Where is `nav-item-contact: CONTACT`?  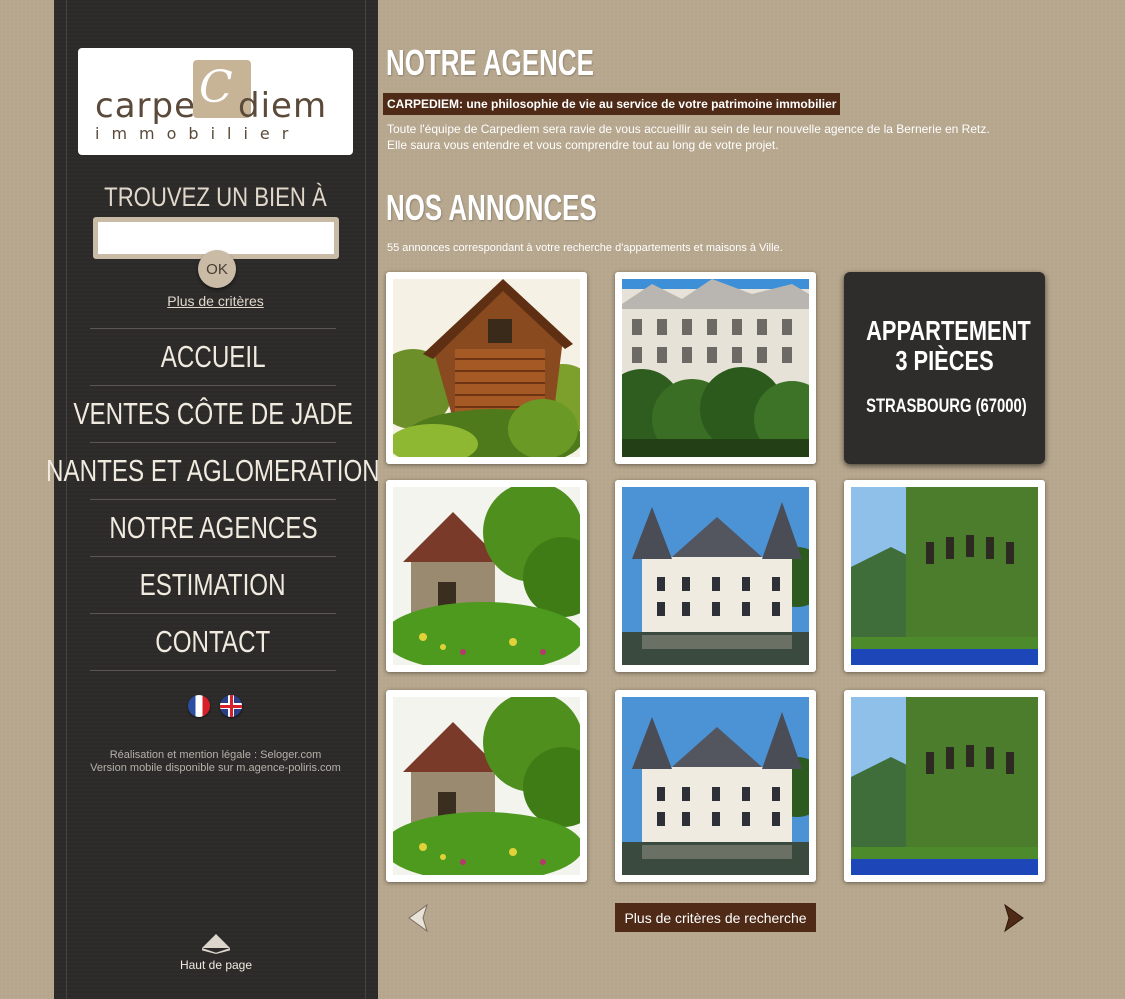 nav-item-contact: CONTACT is located at coordinates (213, 642).